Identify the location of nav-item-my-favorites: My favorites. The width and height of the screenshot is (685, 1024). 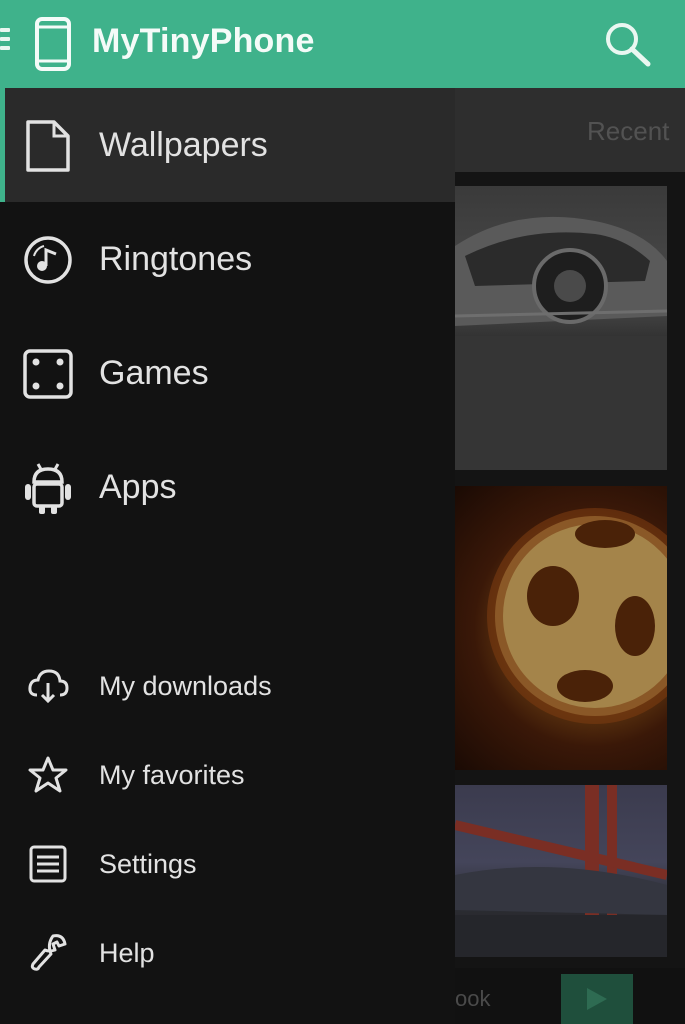
(227, 774).